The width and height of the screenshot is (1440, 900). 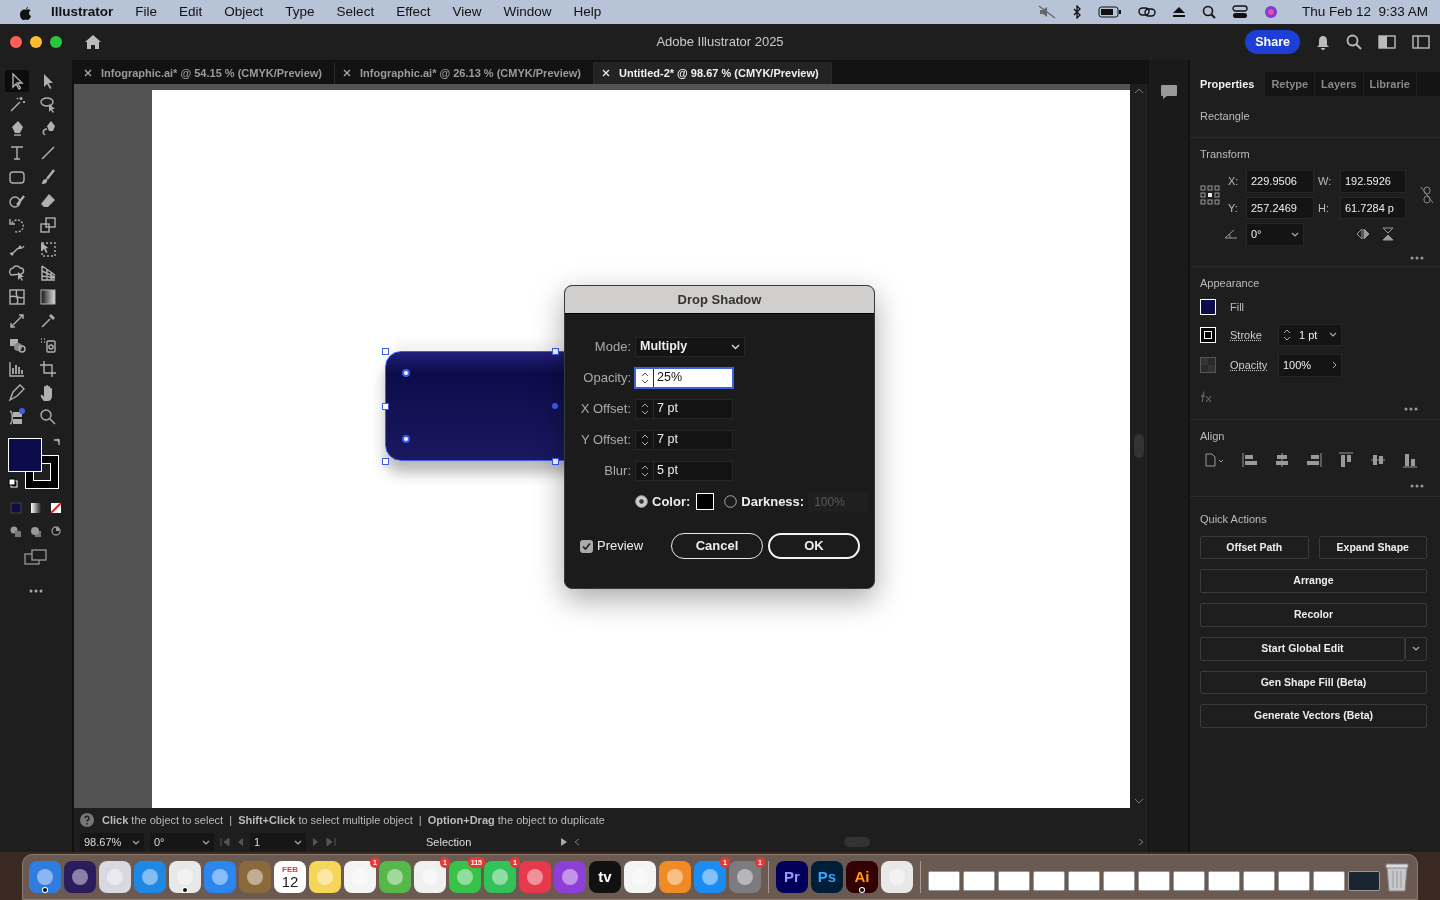 What do you see at coordinates (1410, 460) in the screenshot?
I see `align-bottom-icon` at bounding box center [1410, 460].